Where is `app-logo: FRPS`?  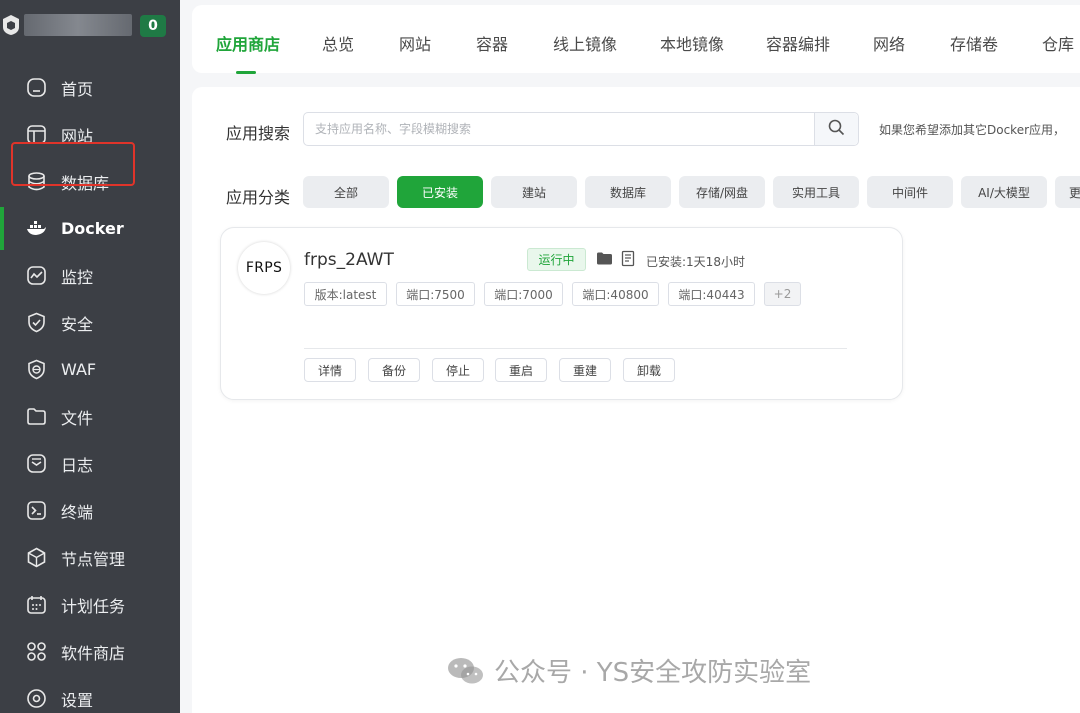
app-logo: FRPS is located at coordinates (264, 268).